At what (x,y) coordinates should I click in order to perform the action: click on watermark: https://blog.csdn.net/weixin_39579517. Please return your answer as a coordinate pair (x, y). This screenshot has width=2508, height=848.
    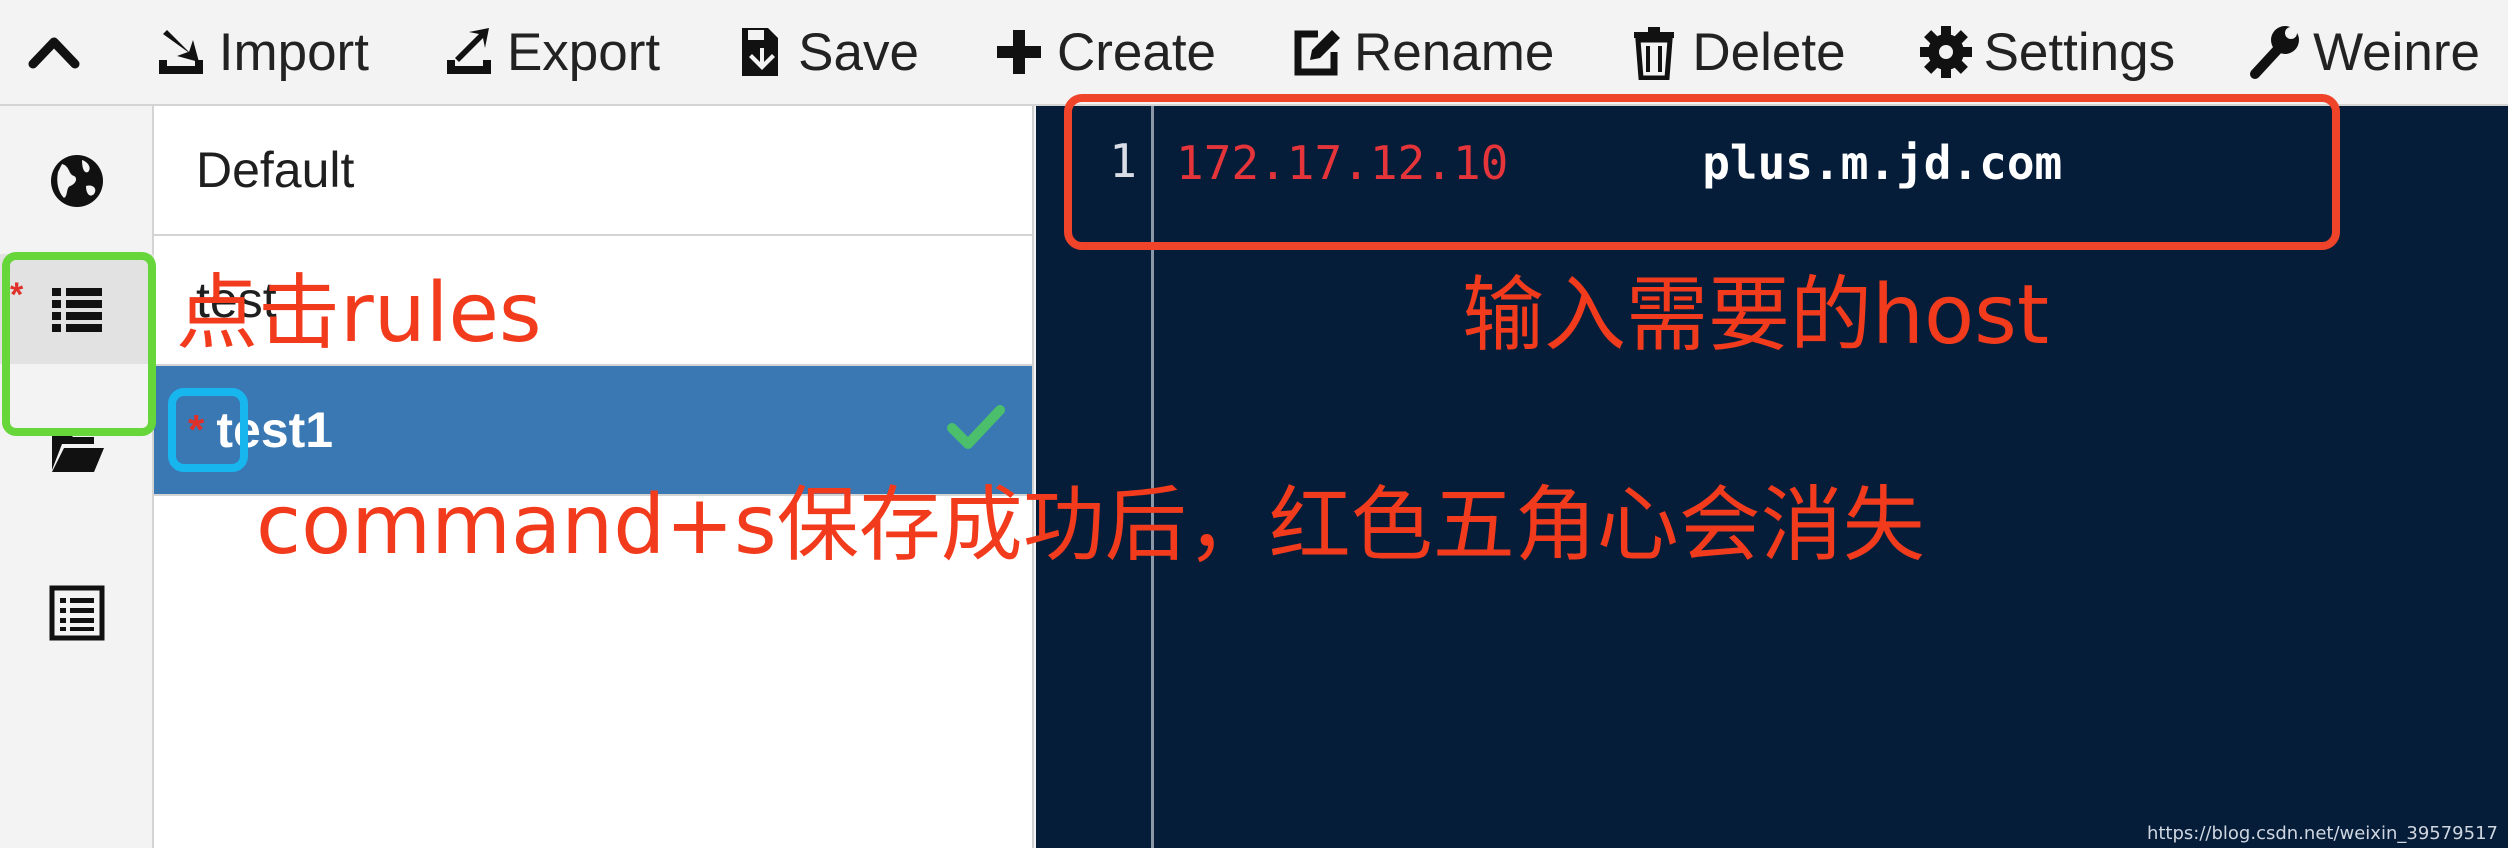
    Looking at the image, I should click on (2322, 833).